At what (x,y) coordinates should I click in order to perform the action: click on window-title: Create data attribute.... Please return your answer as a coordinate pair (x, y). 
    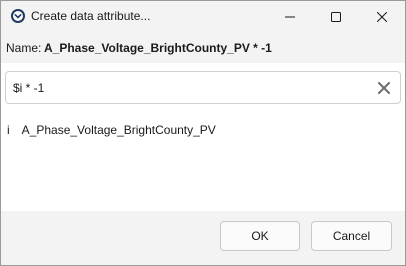
    Looking at the image, I should click on (91, 16).